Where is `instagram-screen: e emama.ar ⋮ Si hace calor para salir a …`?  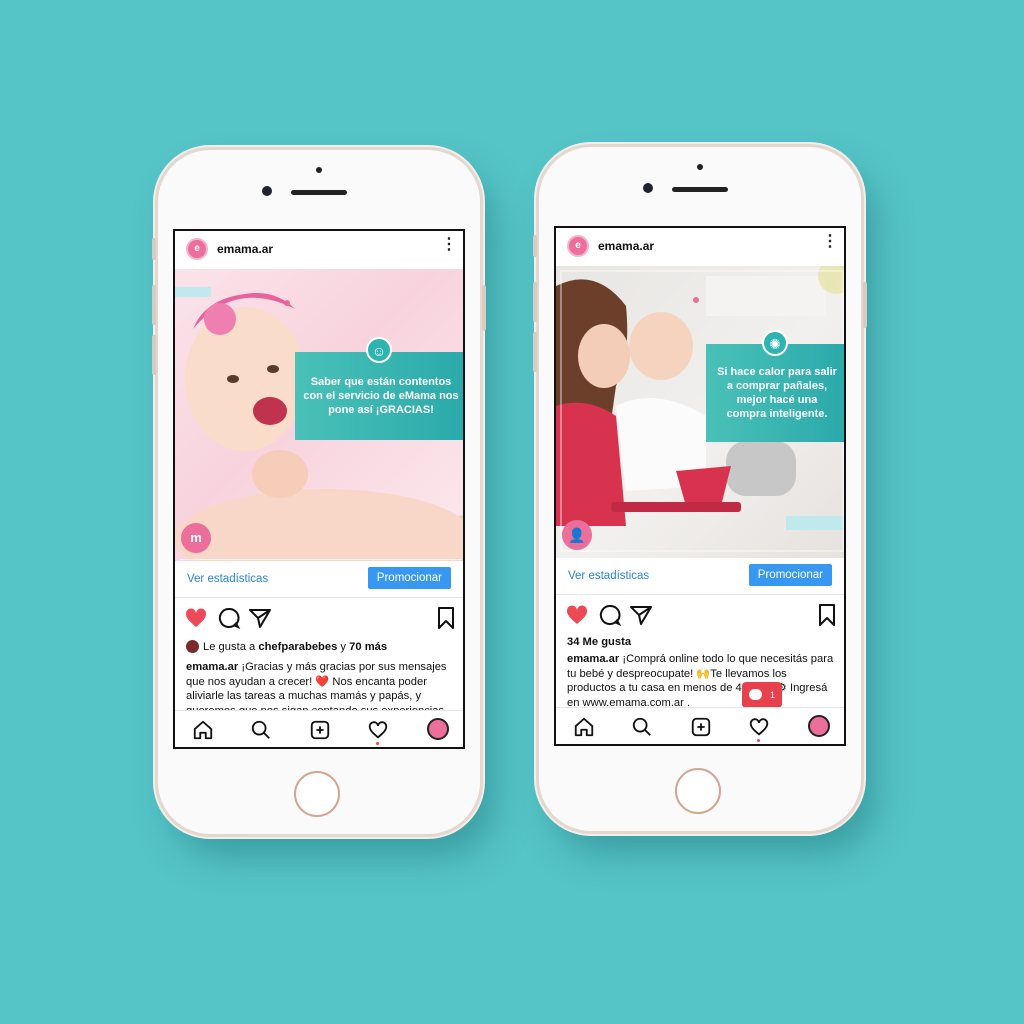
instagram-screen: e emama.ar ⋮ Si hace calor para salir a … is located at coordinates (700, 486).